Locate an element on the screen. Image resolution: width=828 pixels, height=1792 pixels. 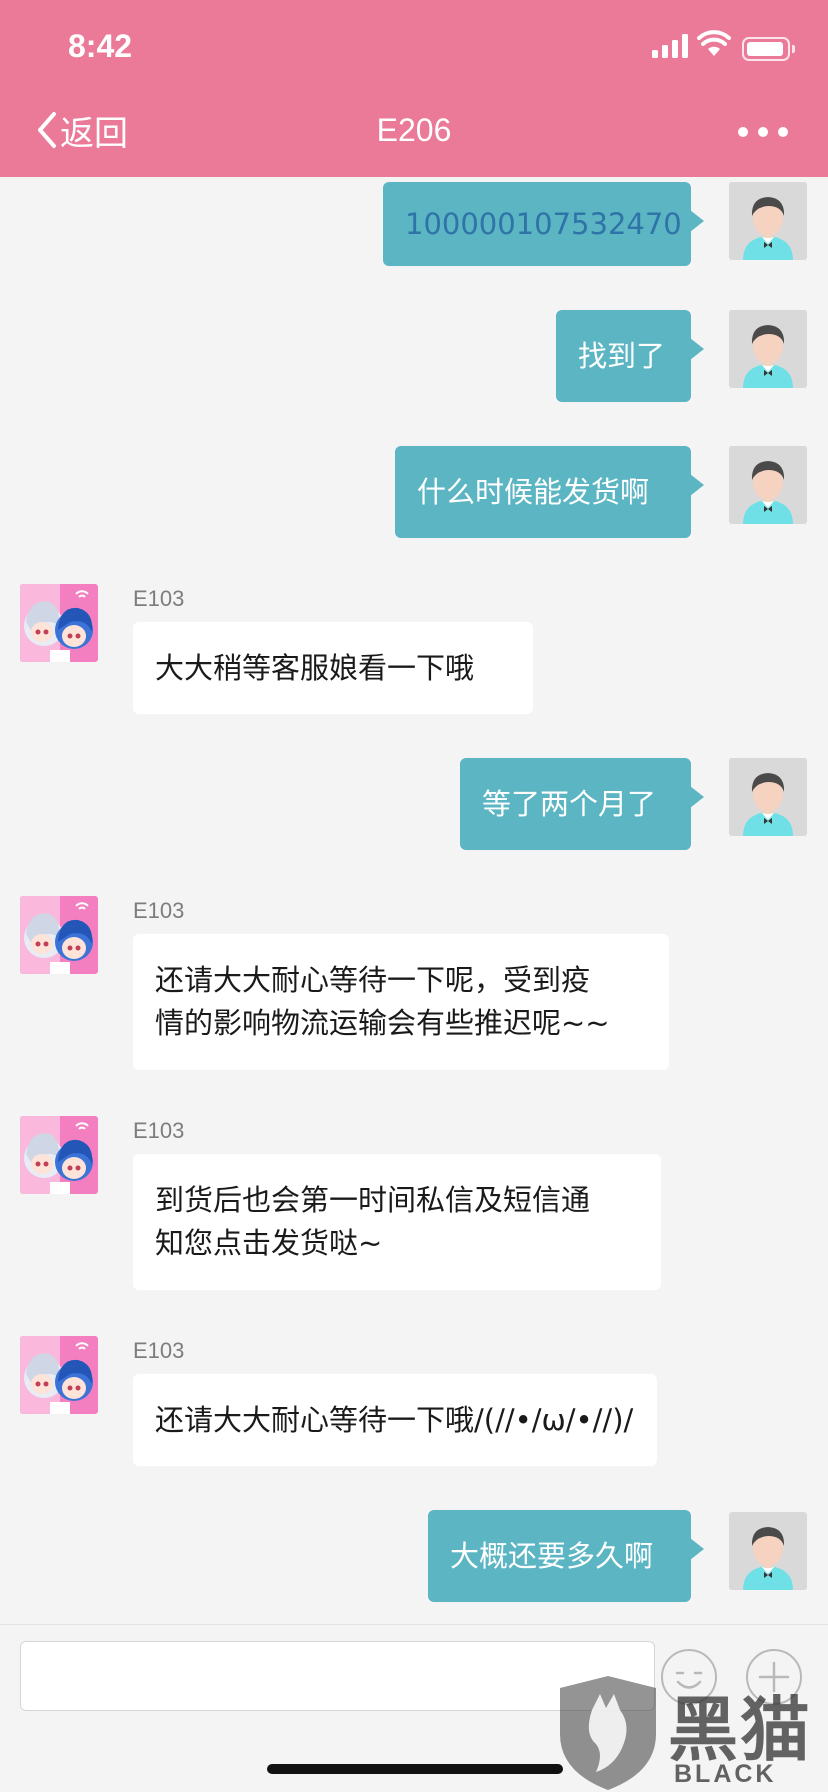
signal-icon is located at coordinates (670, 46).